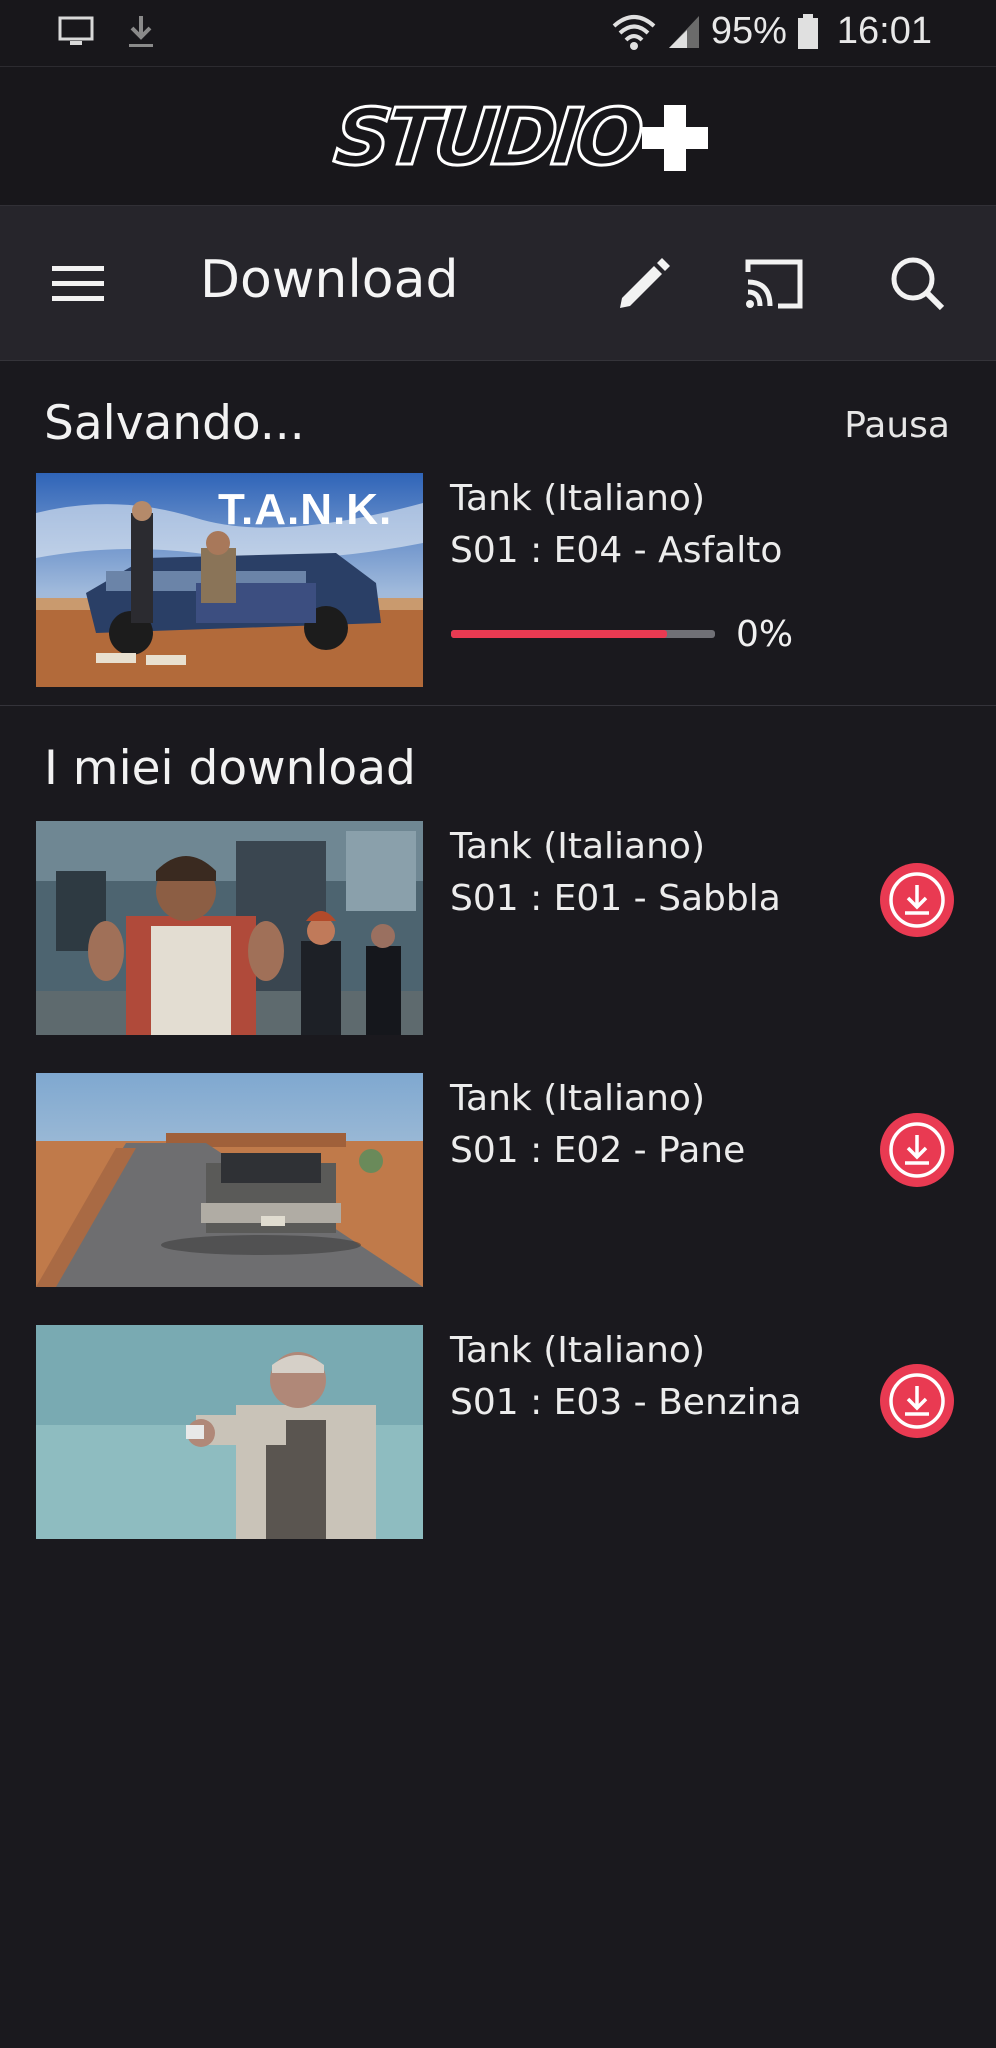  I want to click on thumbnail-title-text: T.A.N.K., so click(305, 509).